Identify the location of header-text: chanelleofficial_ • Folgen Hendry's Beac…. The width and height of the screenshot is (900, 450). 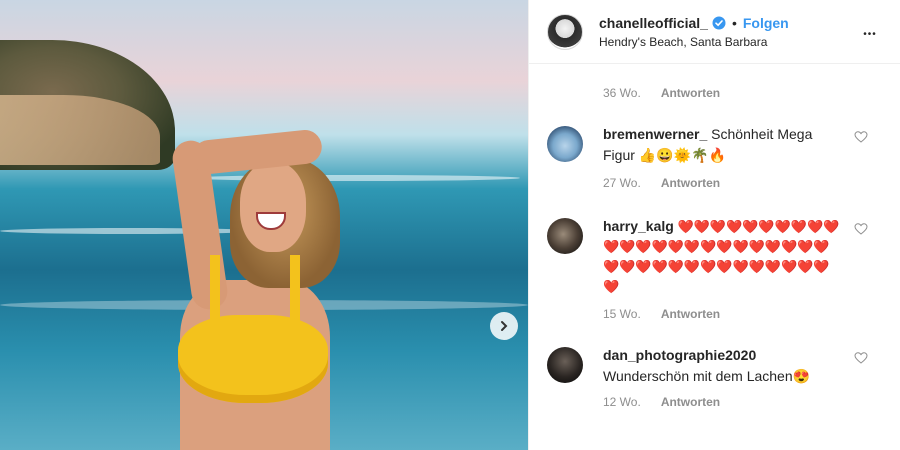
(728, 32).